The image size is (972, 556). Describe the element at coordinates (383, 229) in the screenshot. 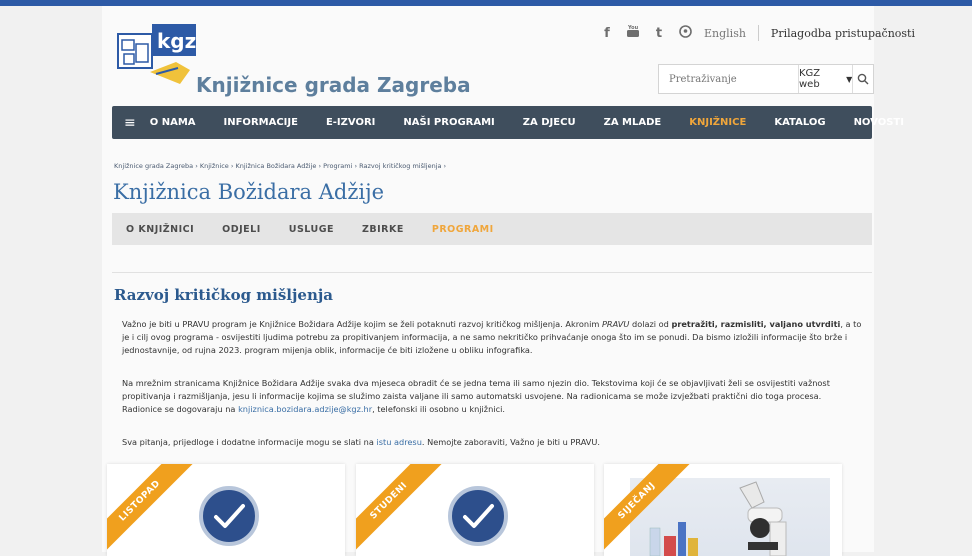

I see `subnav-item-zbirke: ZBIRKE` at that location.